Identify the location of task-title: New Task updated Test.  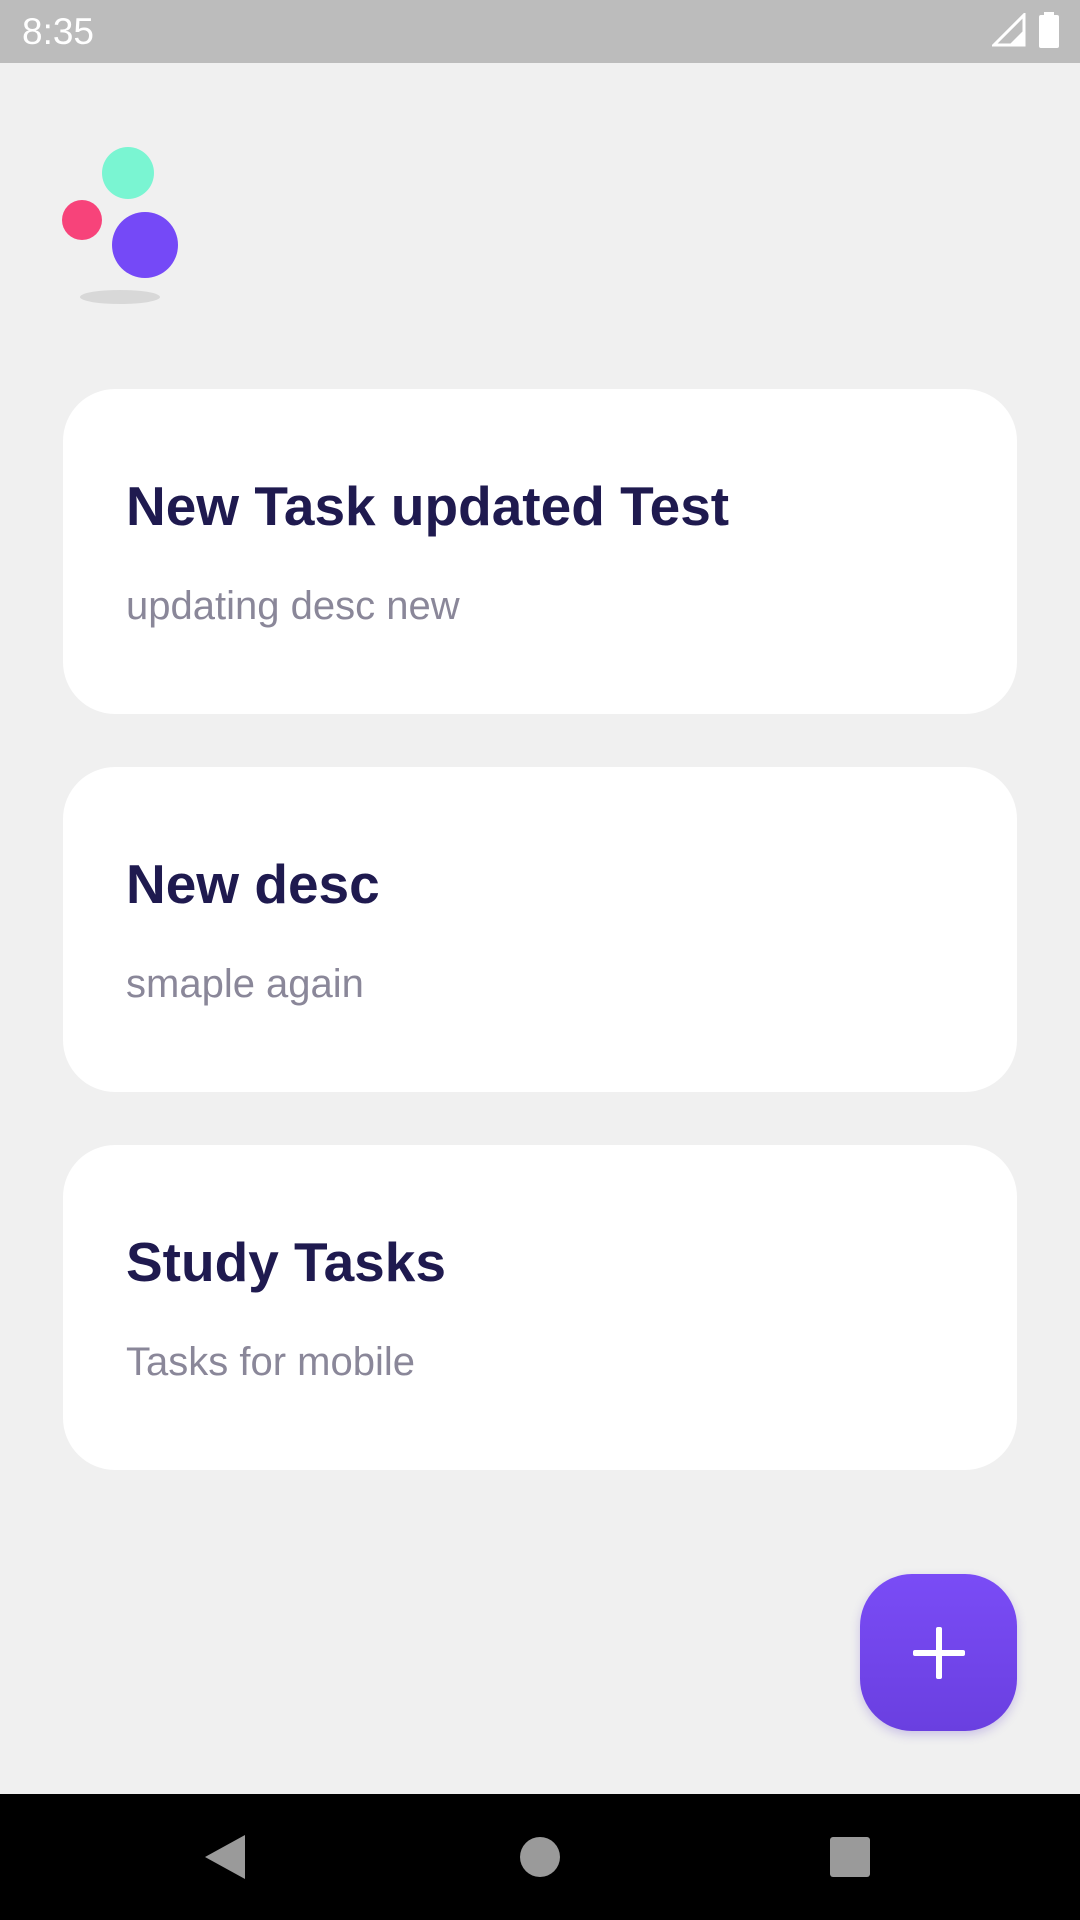
(428, 506).